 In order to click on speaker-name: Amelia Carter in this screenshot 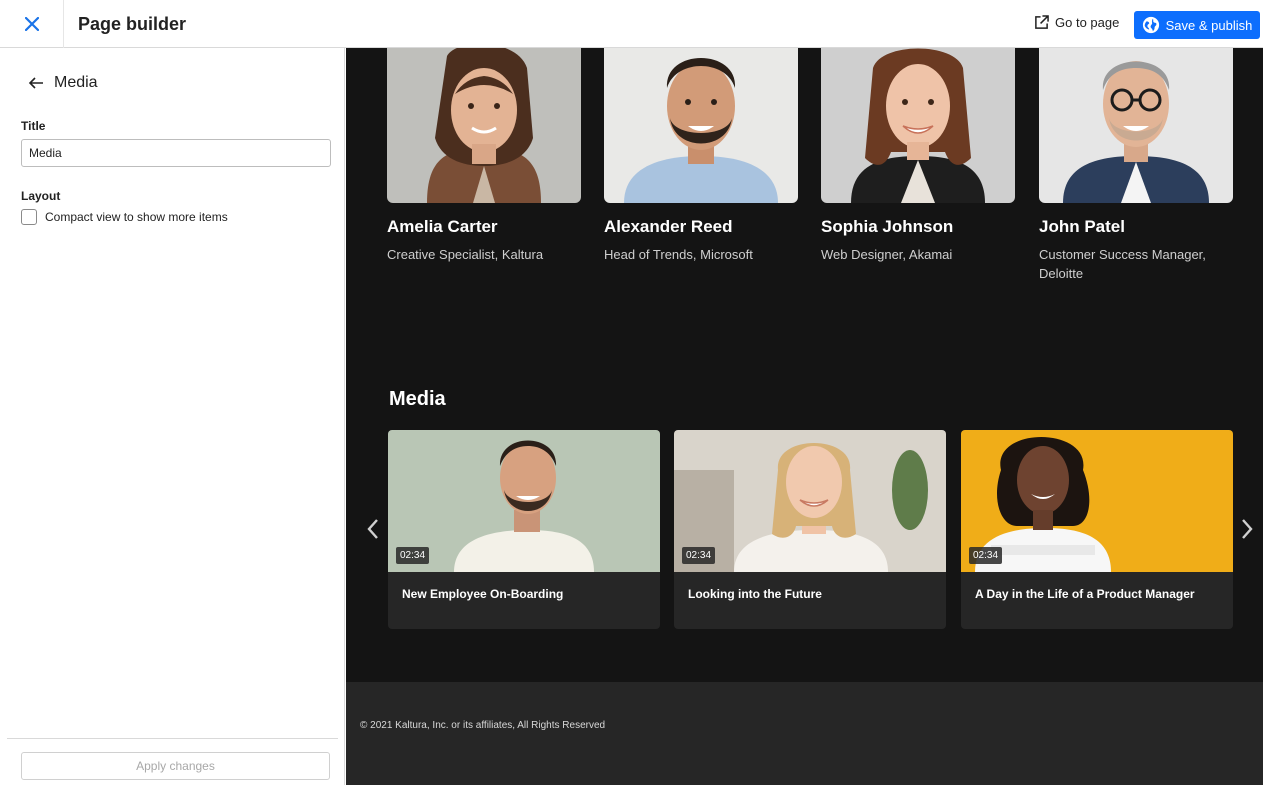, I will do `click(442, 226)`.